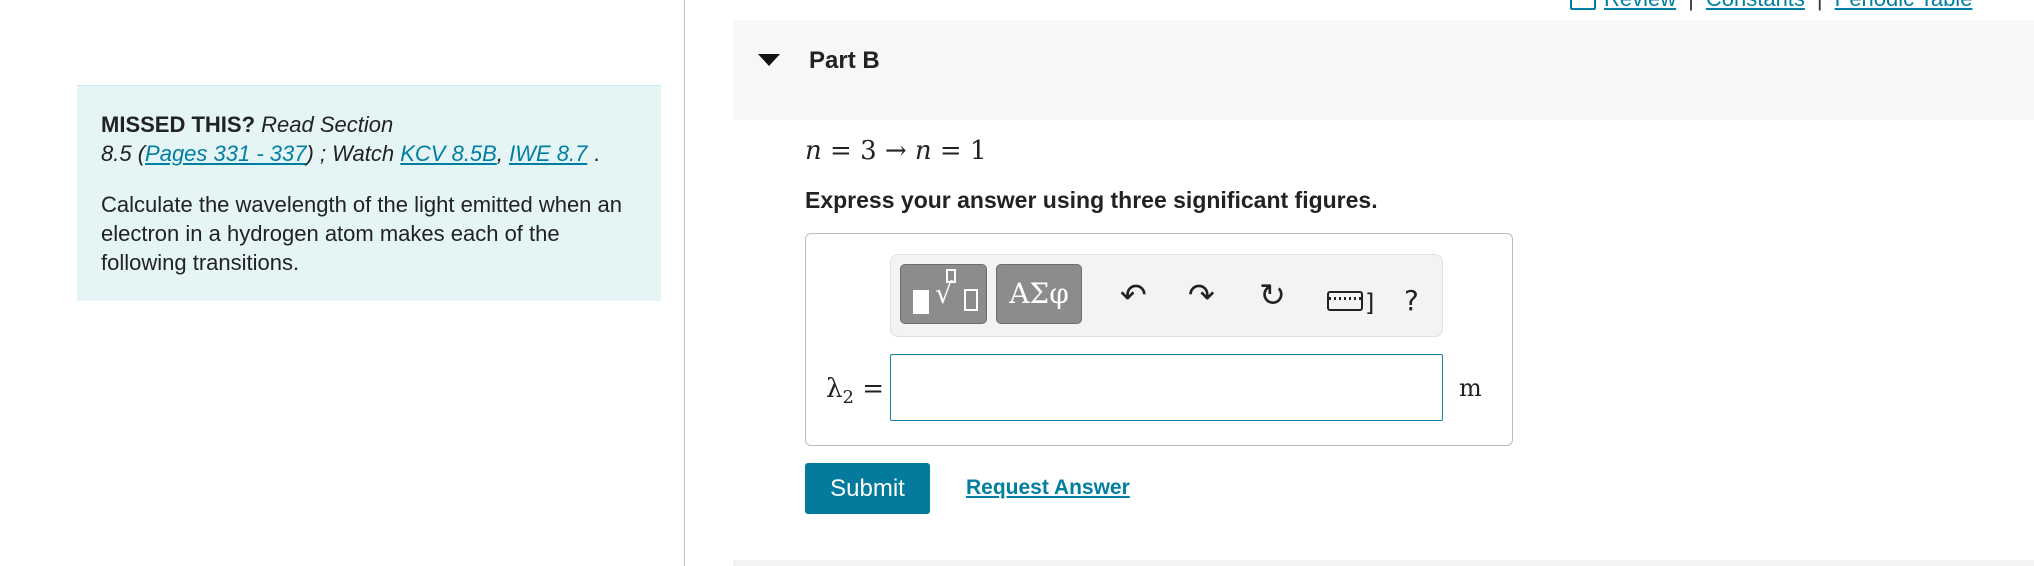 This screenshot has height=566, width=2034. I want to click on keyboard-bracket: ], so click(1370, 303).